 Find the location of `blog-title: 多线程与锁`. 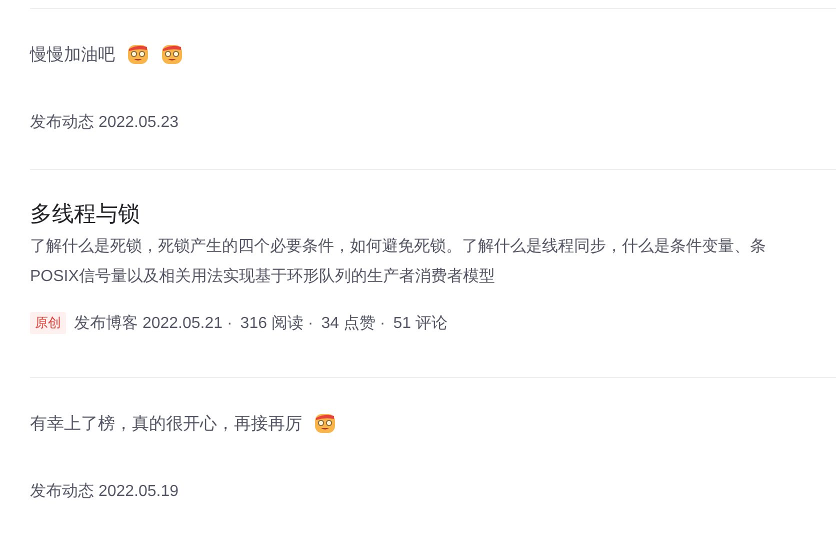

blog-title: 多线程与锁 is located at coordinates (433, 214).